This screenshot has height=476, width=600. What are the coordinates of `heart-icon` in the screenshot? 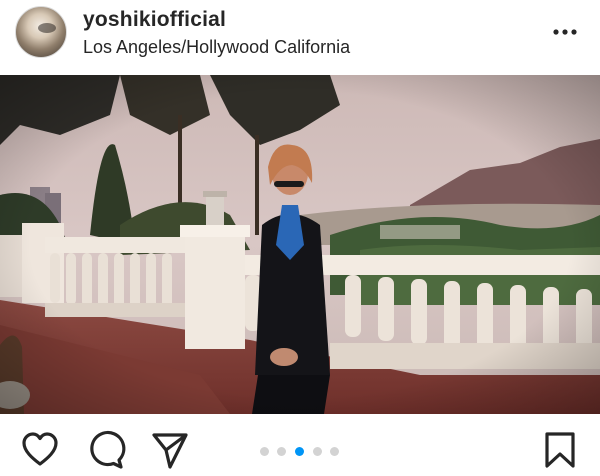 It's located at (40, 450).